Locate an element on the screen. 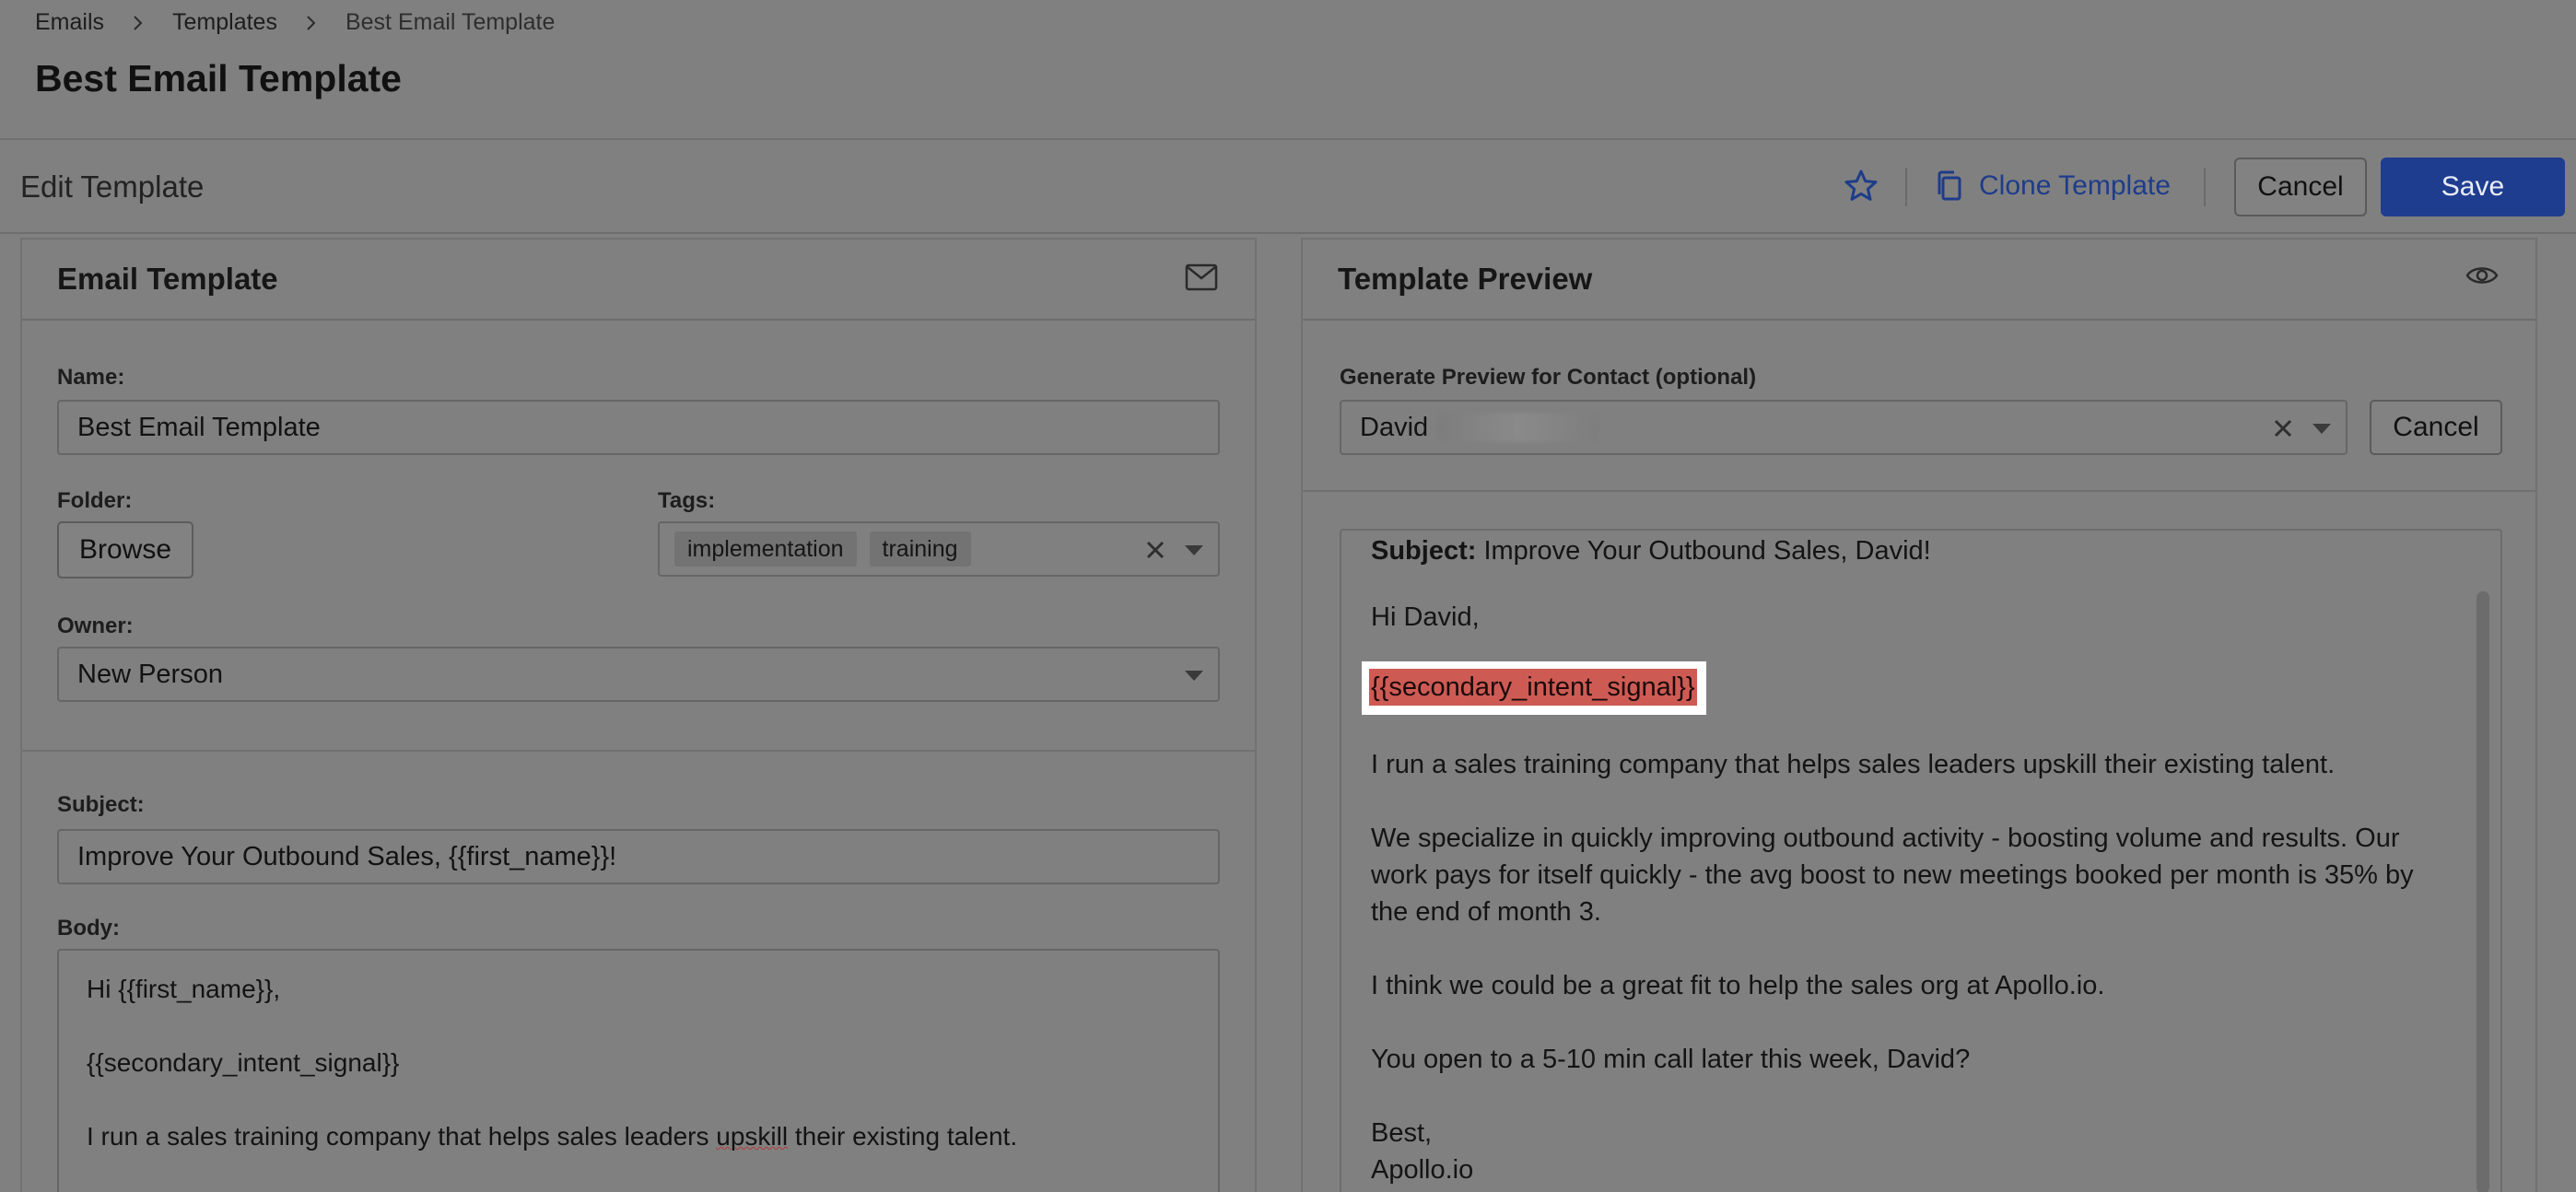 The width and height of the screenshot is (2576, 1192). preview-signoff: Best, is located at coordinates (1402, 1133).